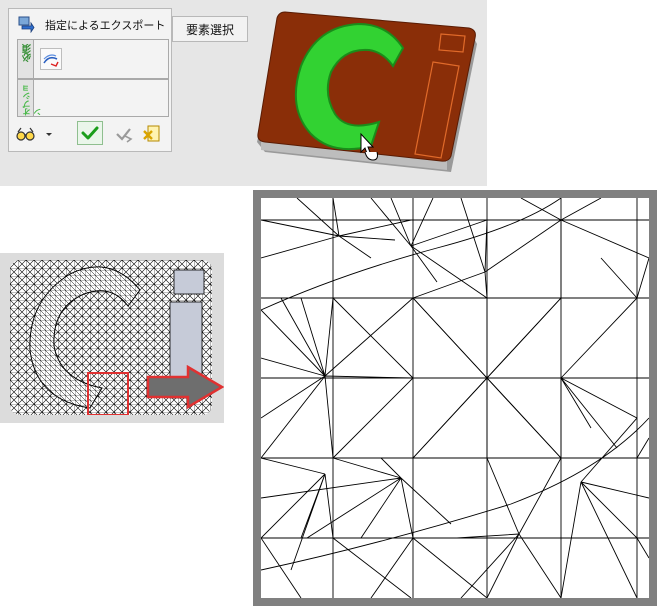  Describe the element at coordinates (185, 387) in the screenshot. I see `red-outlined-arrow-icon` at that location.